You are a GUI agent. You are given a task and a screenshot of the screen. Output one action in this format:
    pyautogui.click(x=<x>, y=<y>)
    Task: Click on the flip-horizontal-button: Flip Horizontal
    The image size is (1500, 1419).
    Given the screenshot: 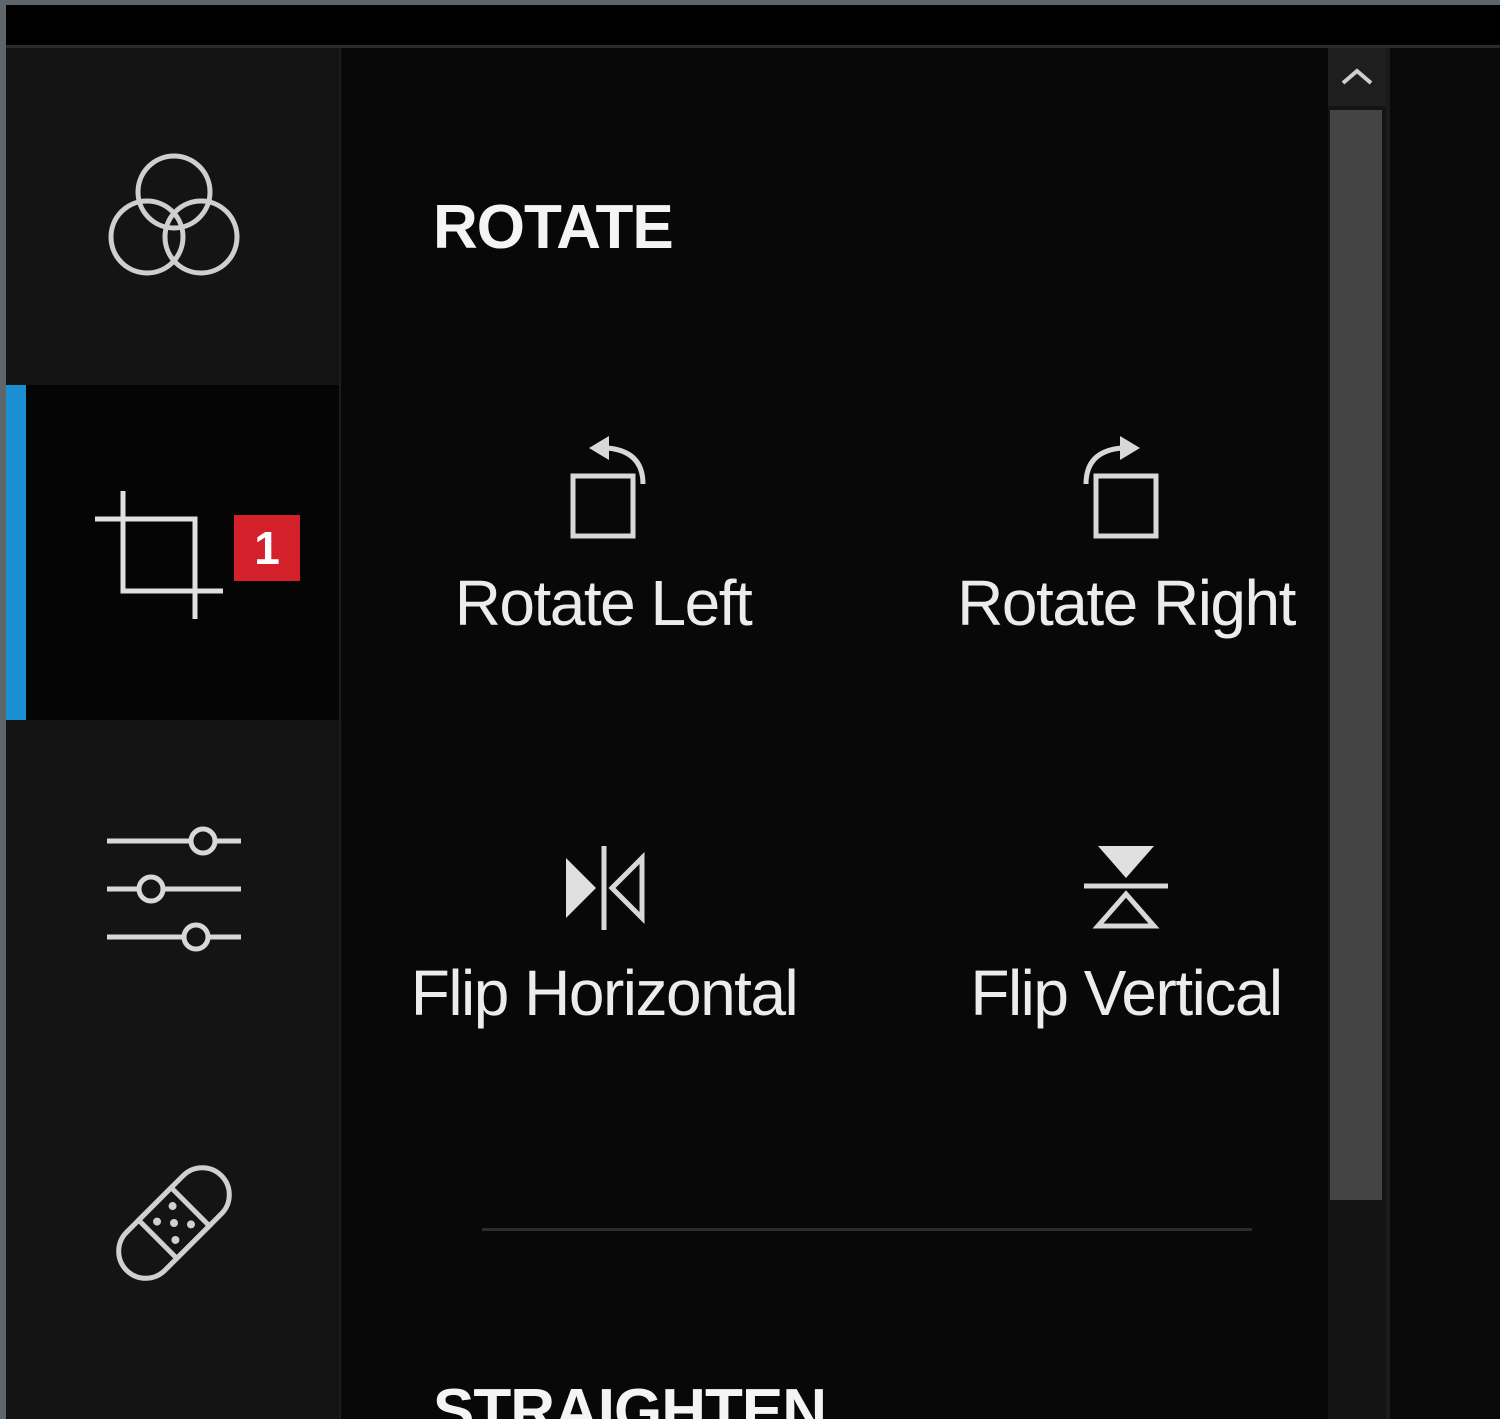 What is the action you would take?
    pyautogui.click(x=604, y=934)
    